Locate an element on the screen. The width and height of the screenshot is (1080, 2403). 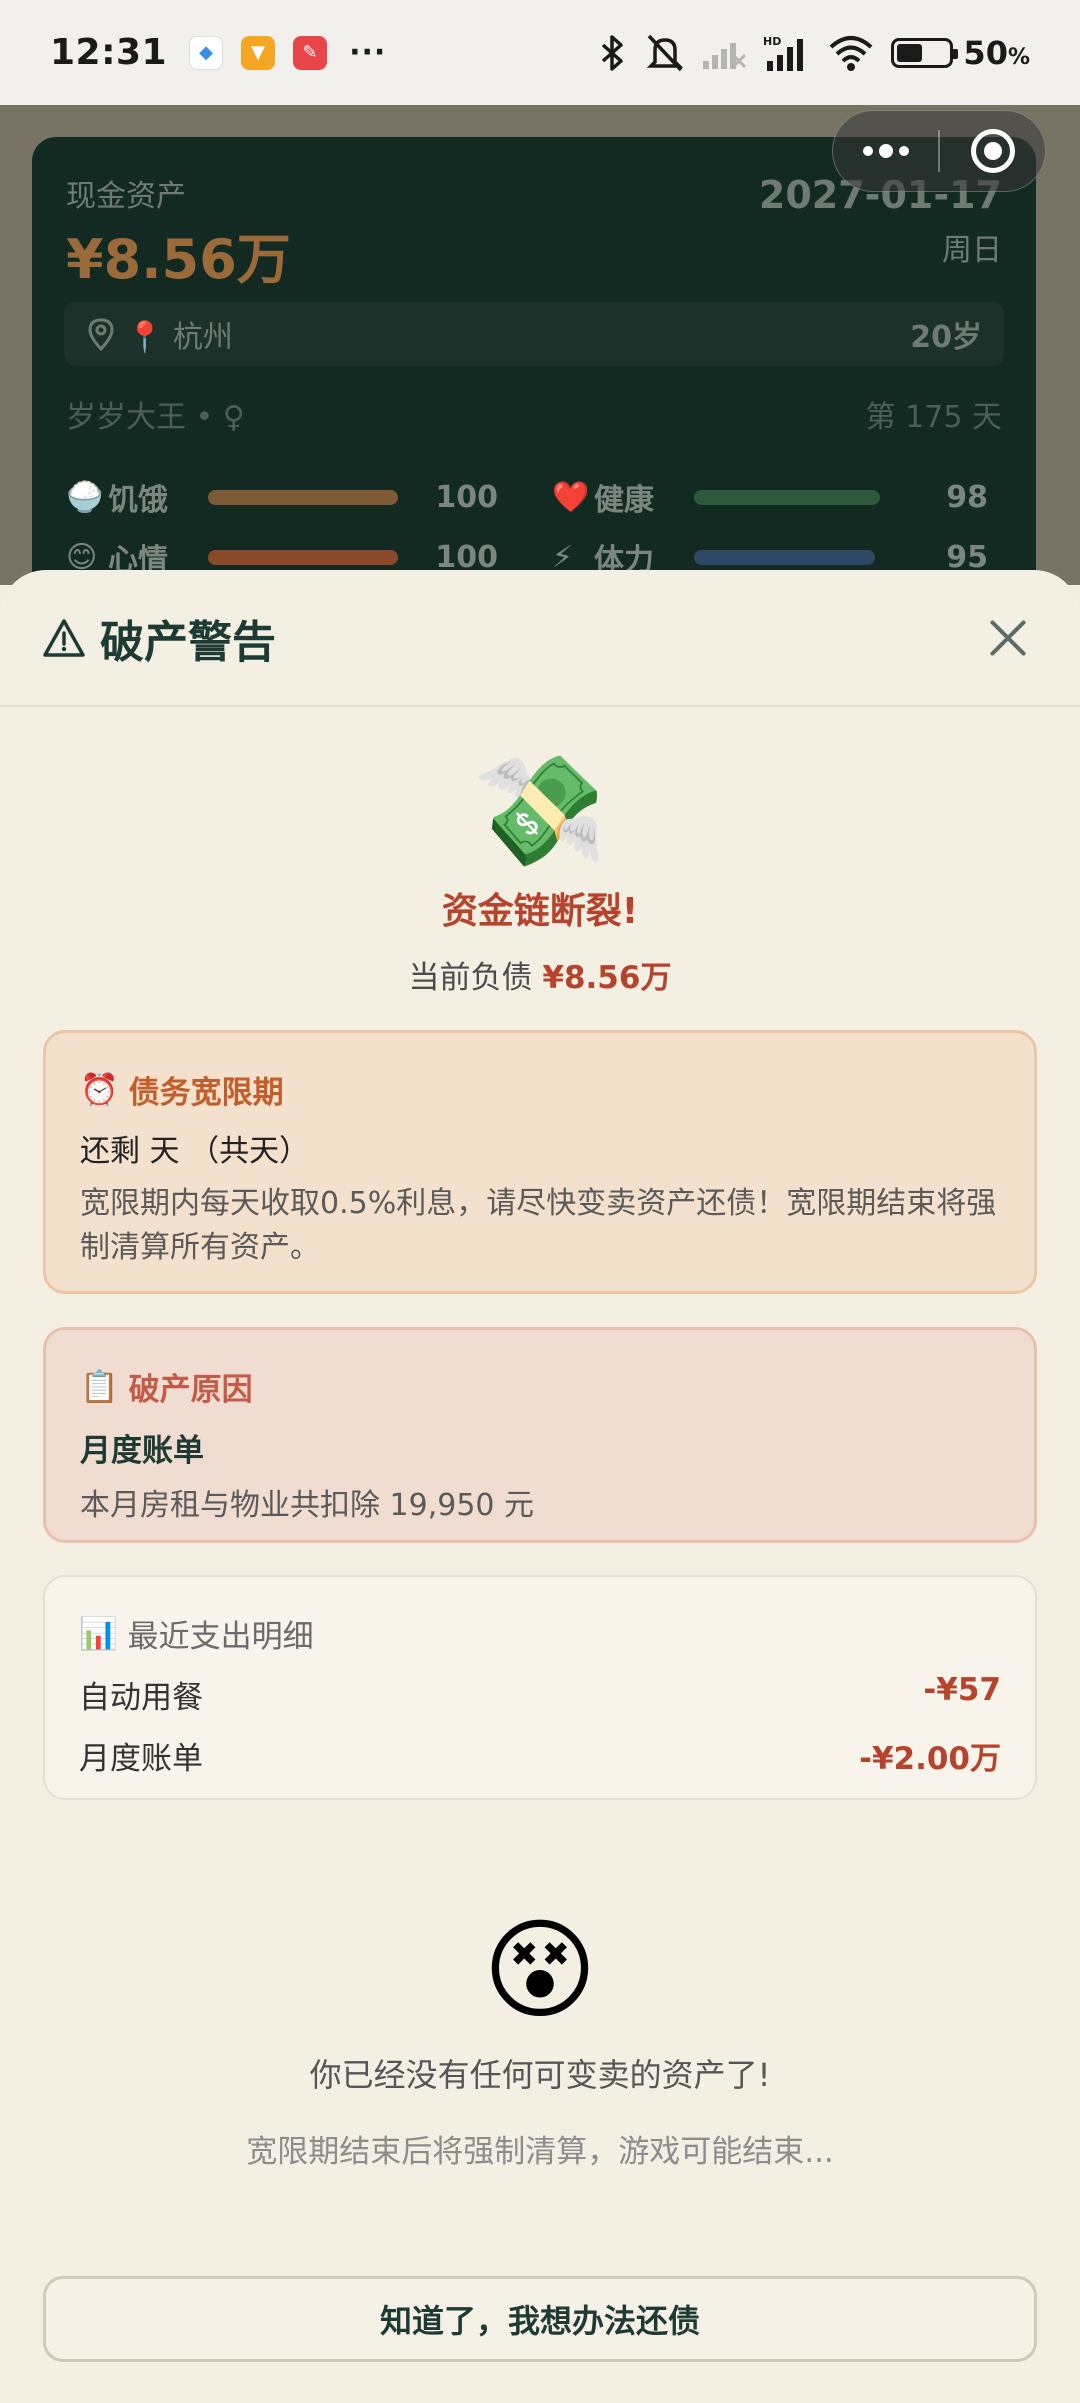
location-text: 📍 杭州 is located at coordinates (179, 337).